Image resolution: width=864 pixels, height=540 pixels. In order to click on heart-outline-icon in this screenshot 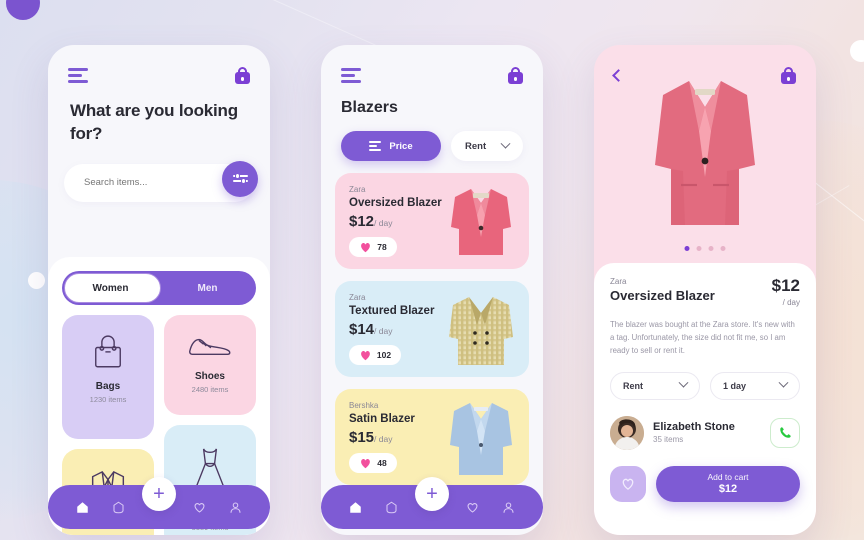, I will do `click(628, 484)`.